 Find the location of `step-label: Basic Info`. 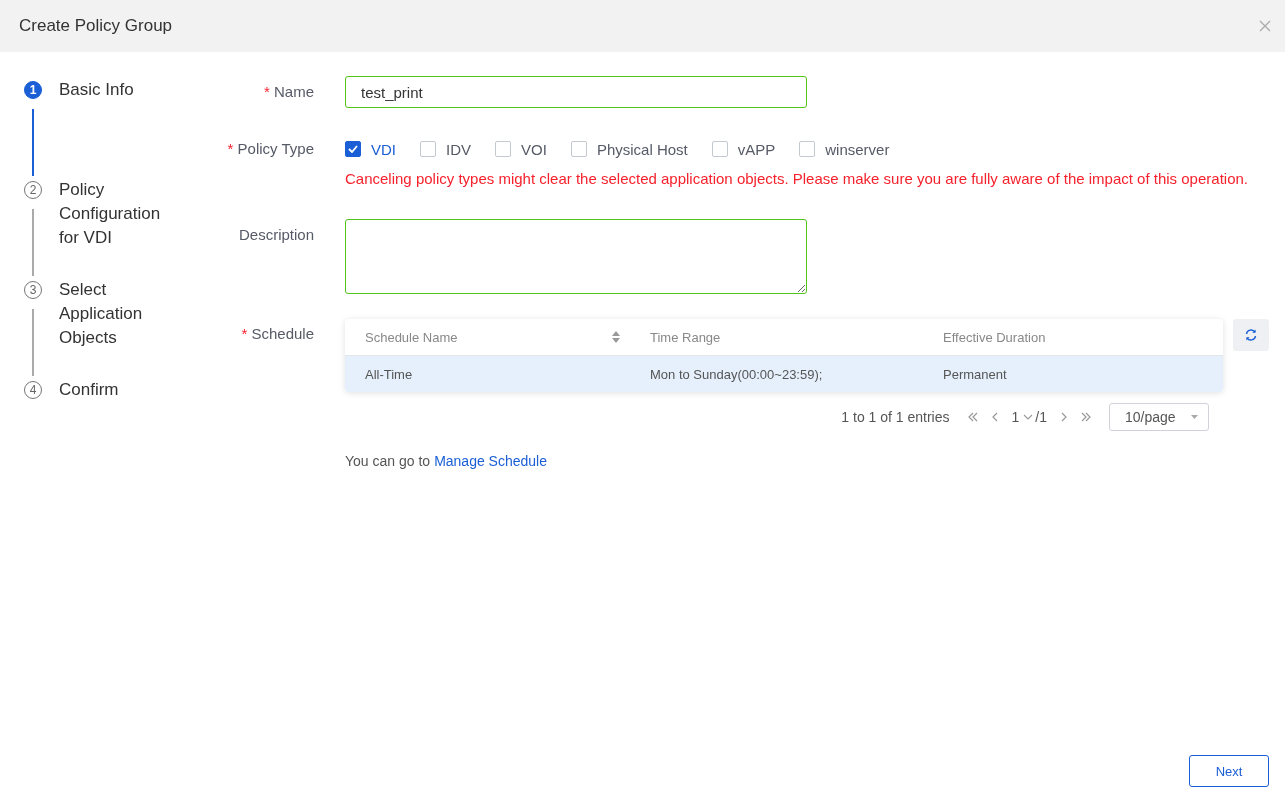

step-label: Basic Info is located at coordinates (119, 129).